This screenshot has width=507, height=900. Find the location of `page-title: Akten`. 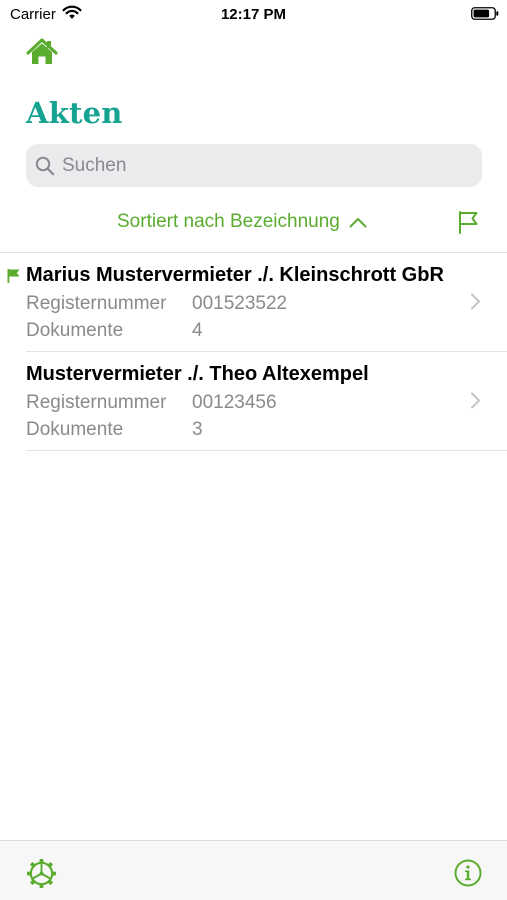

page-title: Akten is located at coordinates (74, 113).